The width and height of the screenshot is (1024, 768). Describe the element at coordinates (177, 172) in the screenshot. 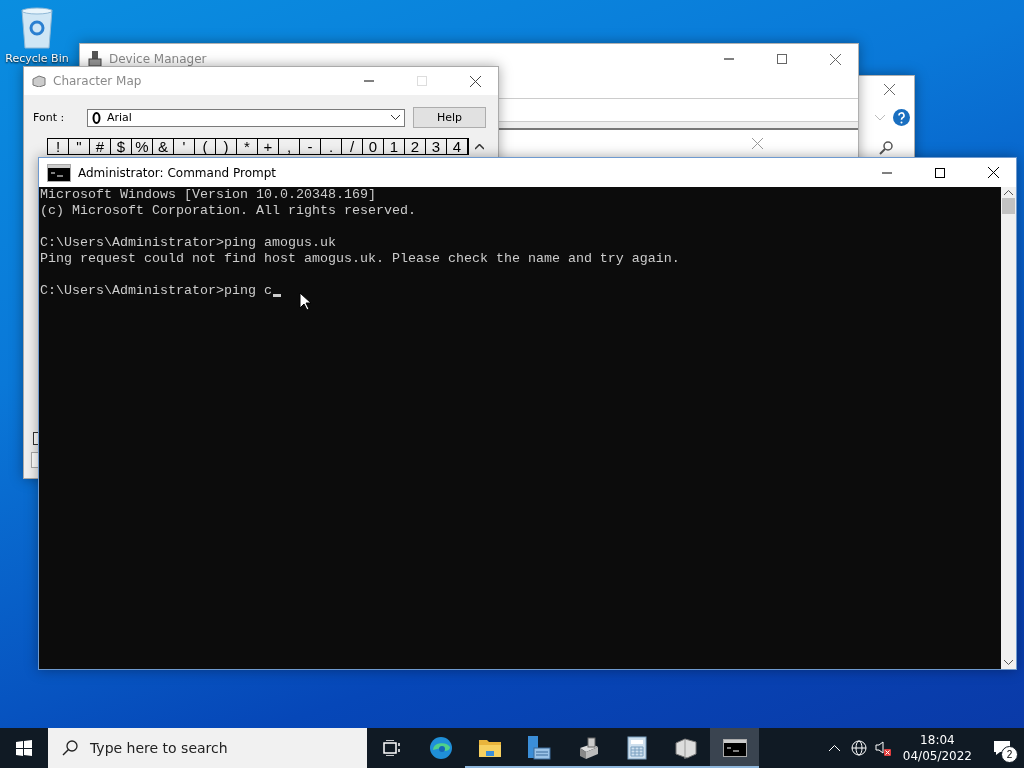

I see `window-title: Administrator: Command Prompt` at that location.